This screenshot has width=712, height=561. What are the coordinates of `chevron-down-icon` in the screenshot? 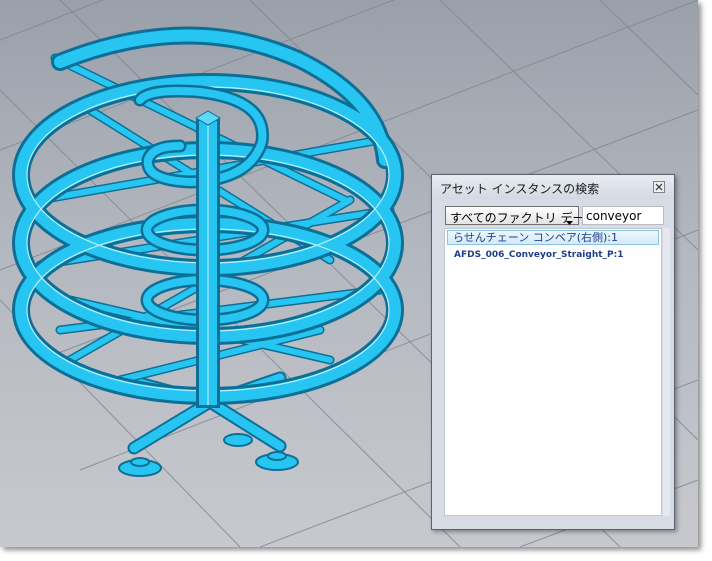 It's located at (569, 221).